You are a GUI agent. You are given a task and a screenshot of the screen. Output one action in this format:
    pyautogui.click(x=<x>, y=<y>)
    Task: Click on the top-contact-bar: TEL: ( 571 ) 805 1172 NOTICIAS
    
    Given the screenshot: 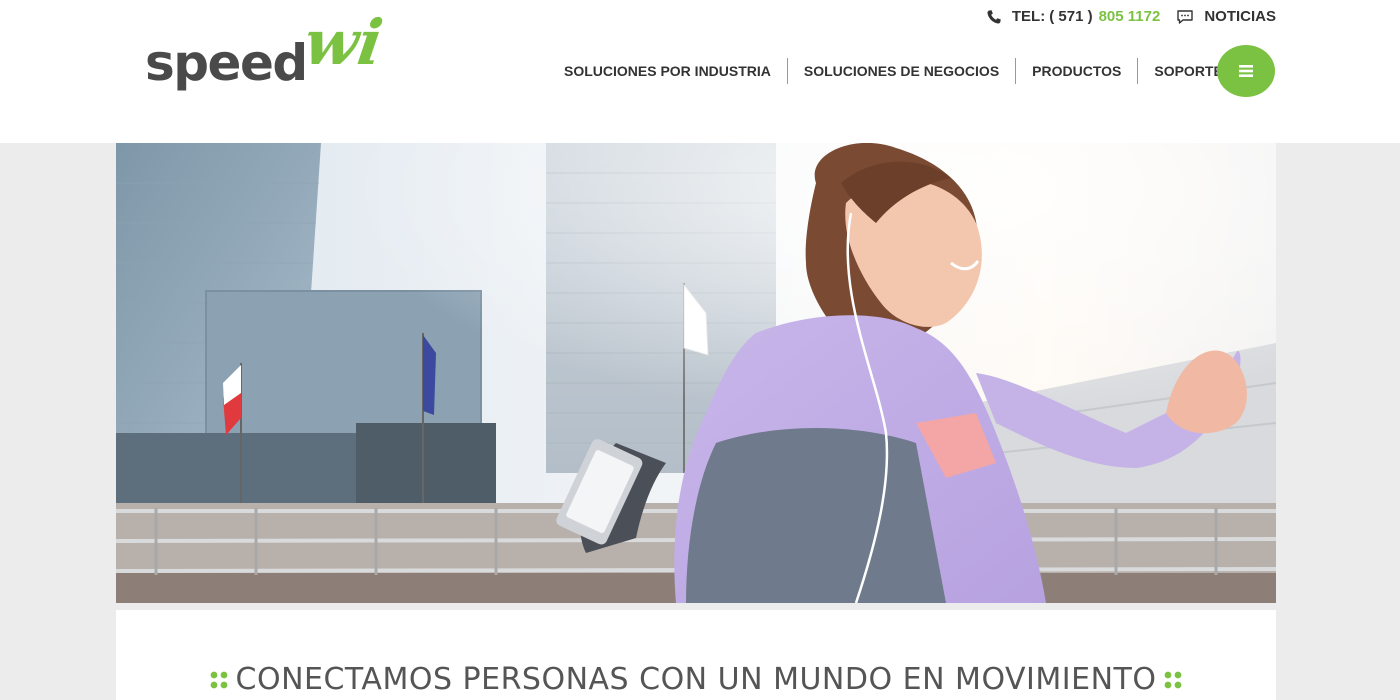 What is the action you would take?
    pyautogui.click(x=1131, y=16)
    